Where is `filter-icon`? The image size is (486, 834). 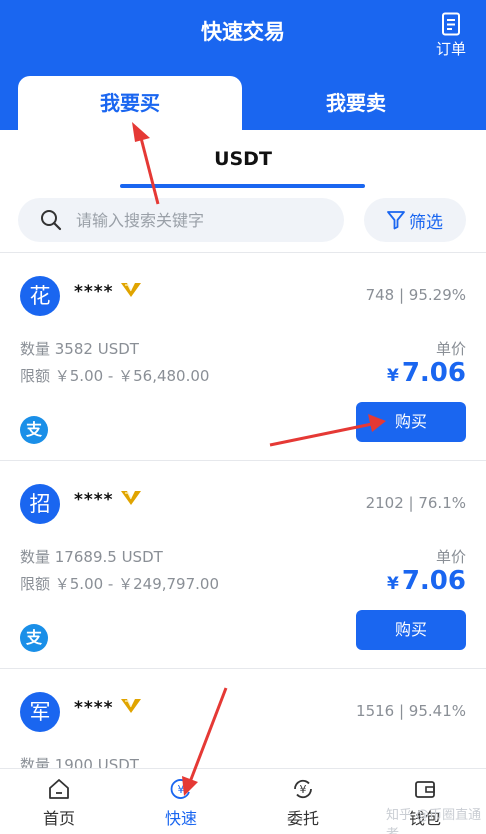 filter-icon is located at coordinates (396, 220).